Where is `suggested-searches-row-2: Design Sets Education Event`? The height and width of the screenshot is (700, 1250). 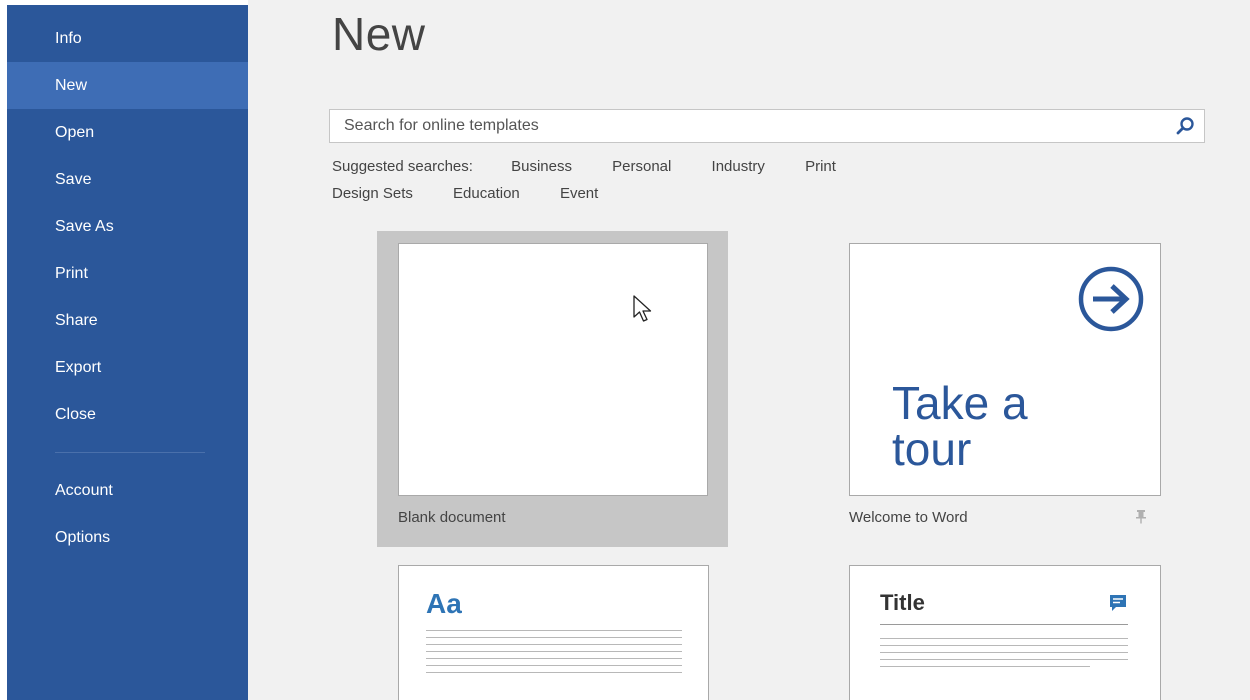 suggested-searches-row-2: Design Sets Education Event is located at coordinates (483, 193).